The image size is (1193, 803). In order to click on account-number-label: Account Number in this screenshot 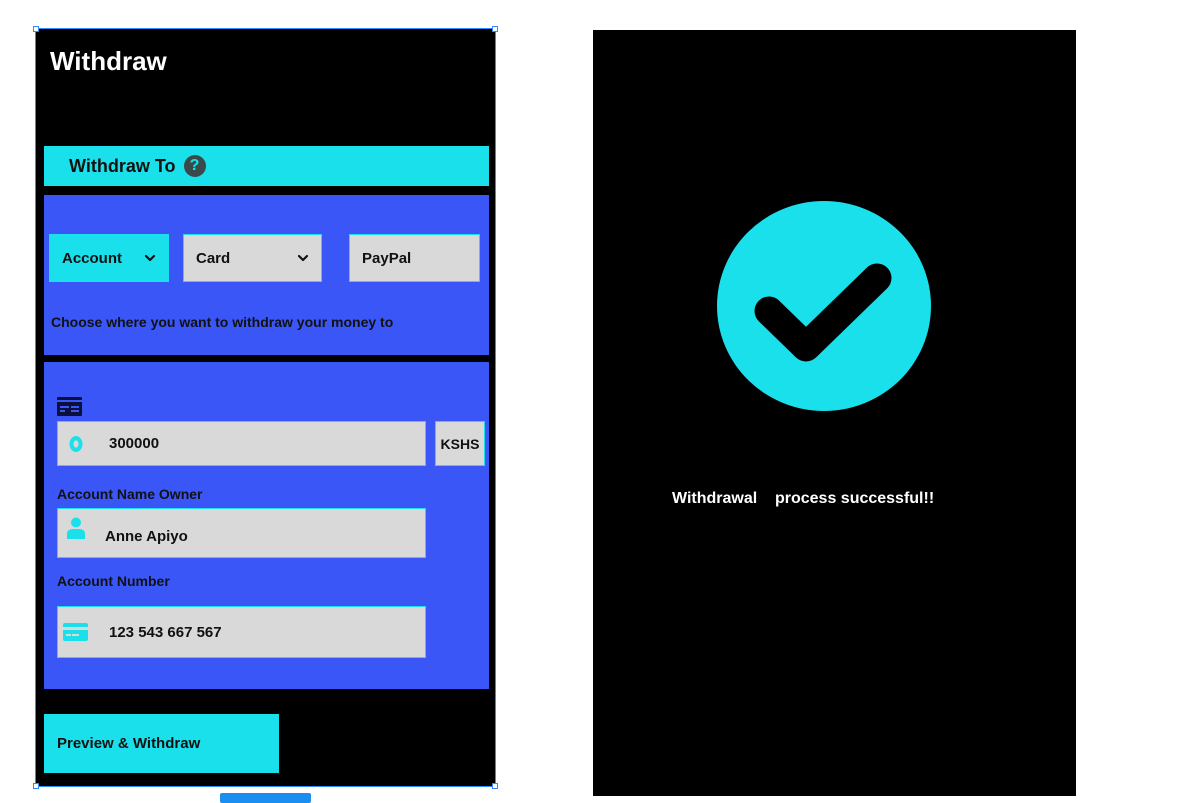, I will do `click(113, 581)`.